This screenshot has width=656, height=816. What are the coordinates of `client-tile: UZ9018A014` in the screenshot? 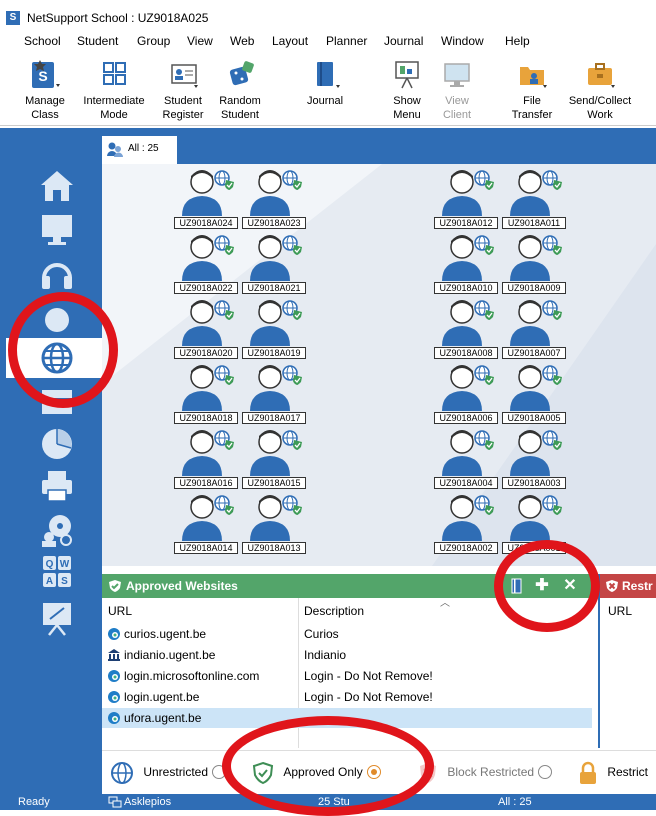 It's located at (206, 521).